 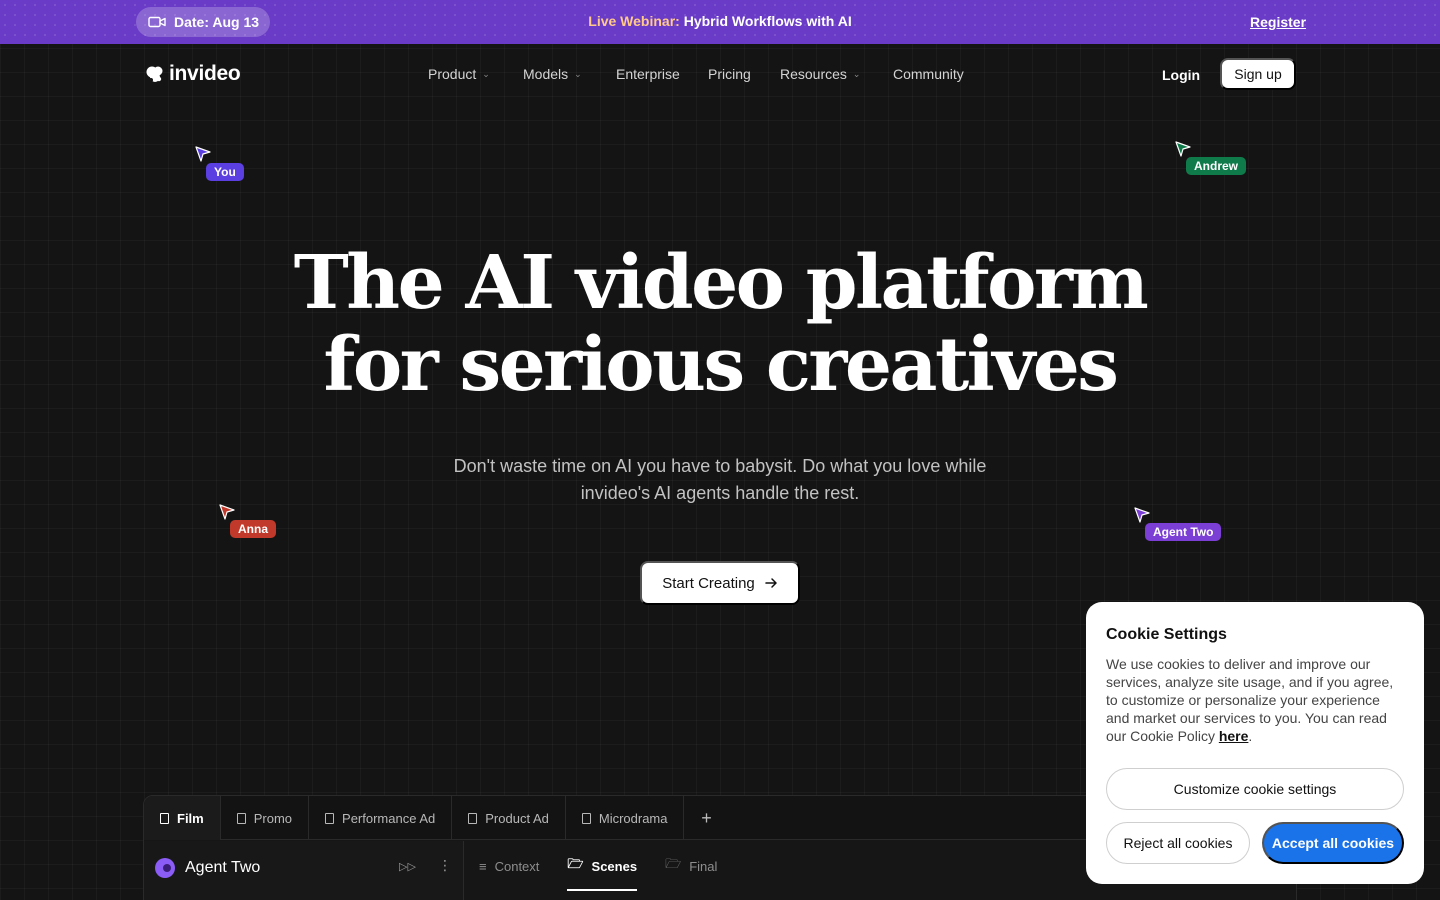 I want to click on cursor-label-andrew: Andrew, so click(x=1216, y=166).